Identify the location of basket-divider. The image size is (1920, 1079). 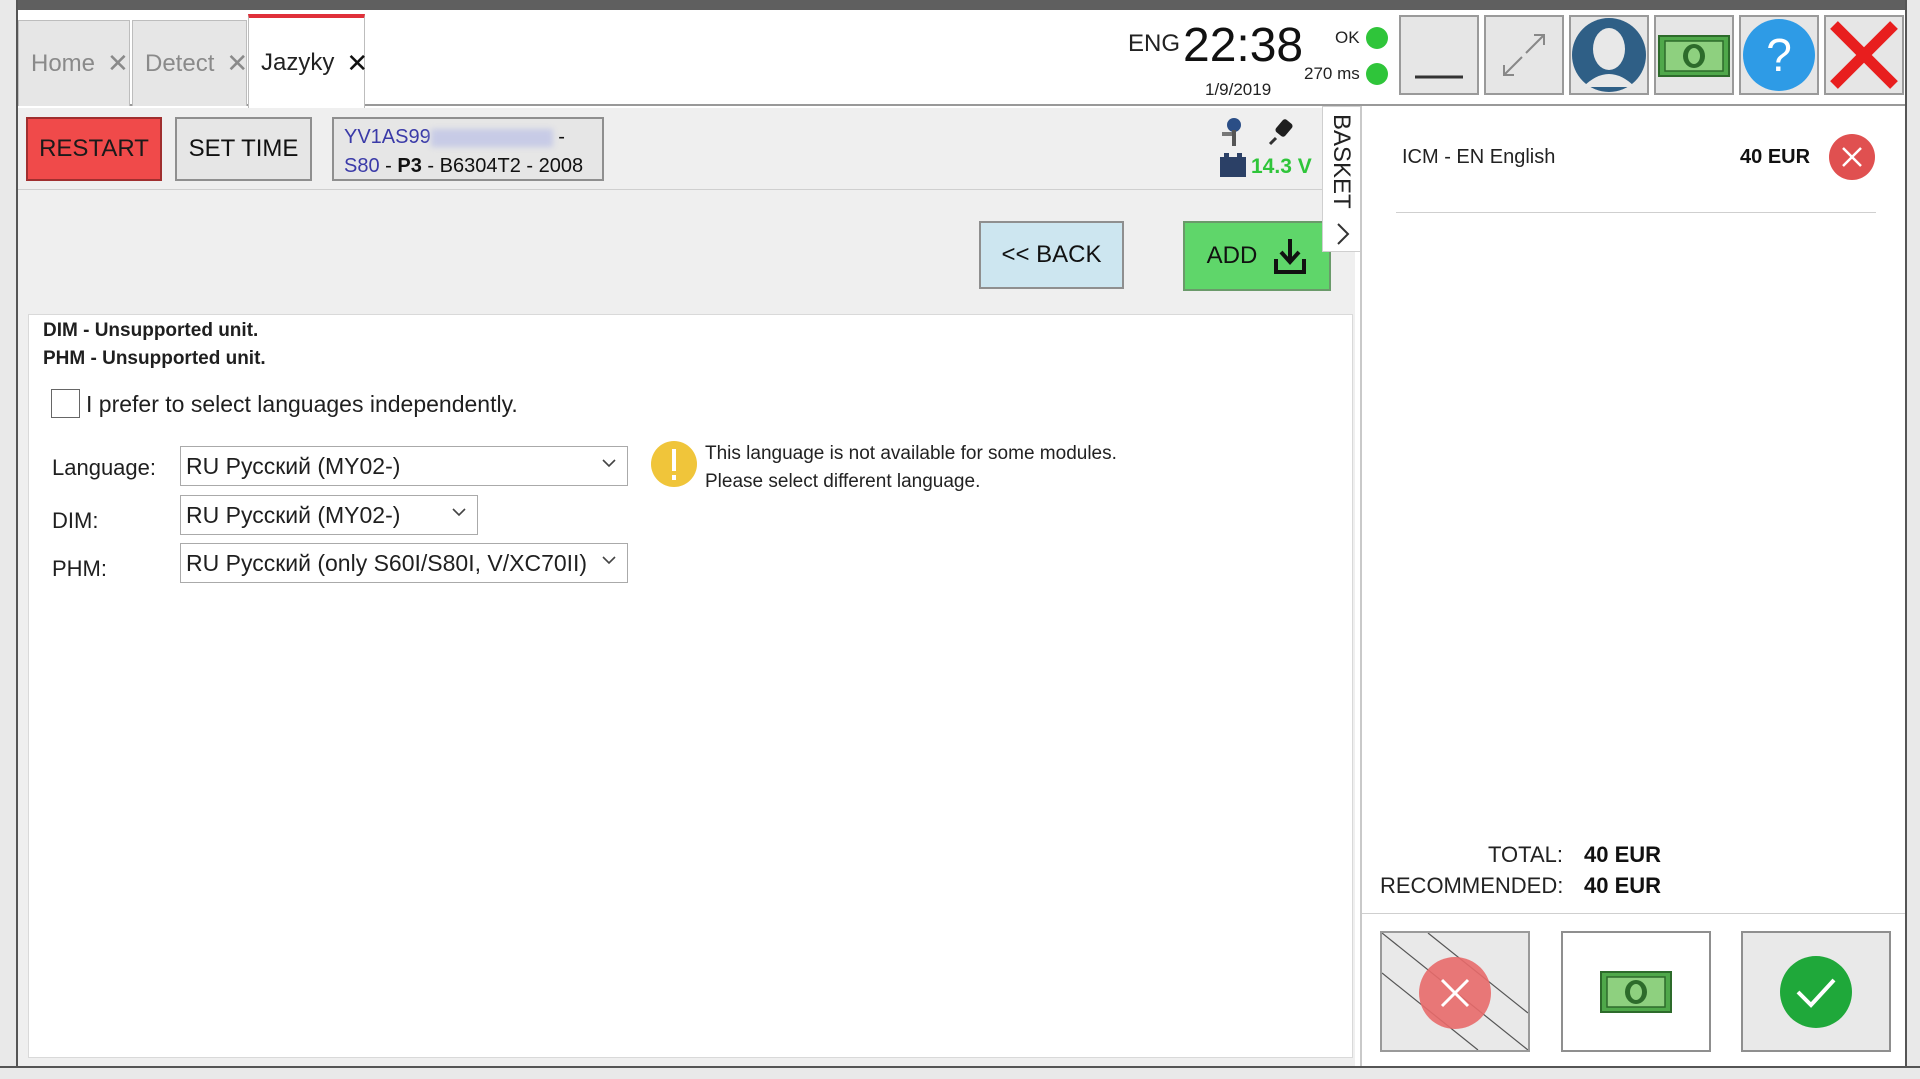
(1636, 212).